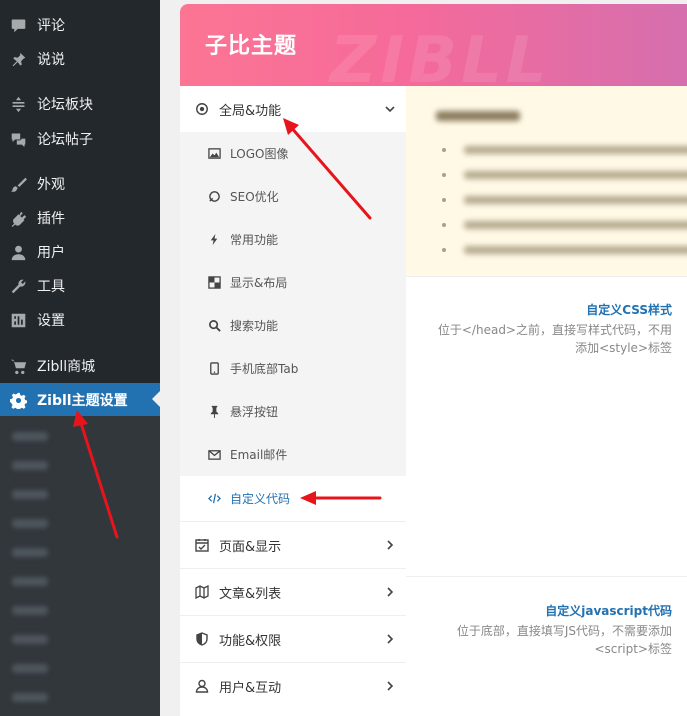 The height and width of the screenshot is (716, 687). Describe the element at coordinates (214, 369) in the screenshot. I see `mobile-icon` at that location.